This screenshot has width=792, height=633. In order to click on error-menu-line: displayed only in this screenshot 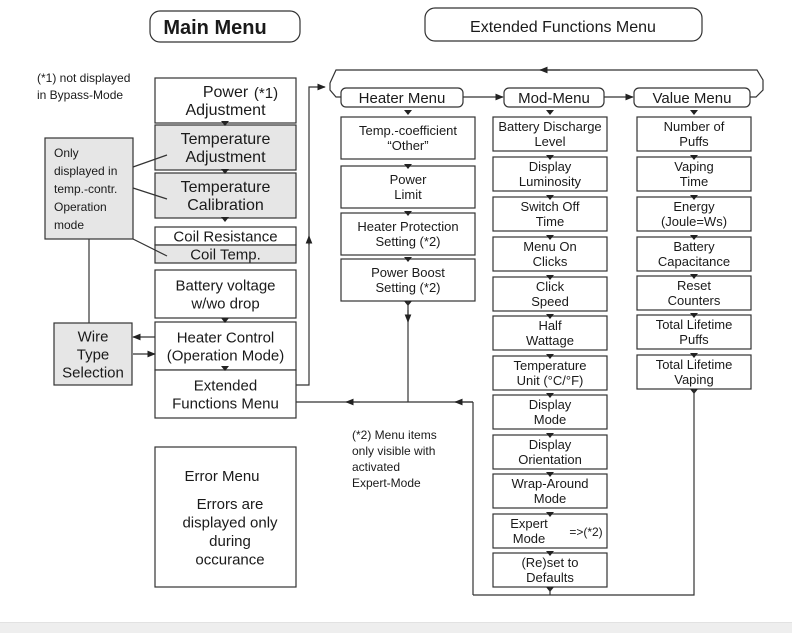, I will do `click(230, 523)`.